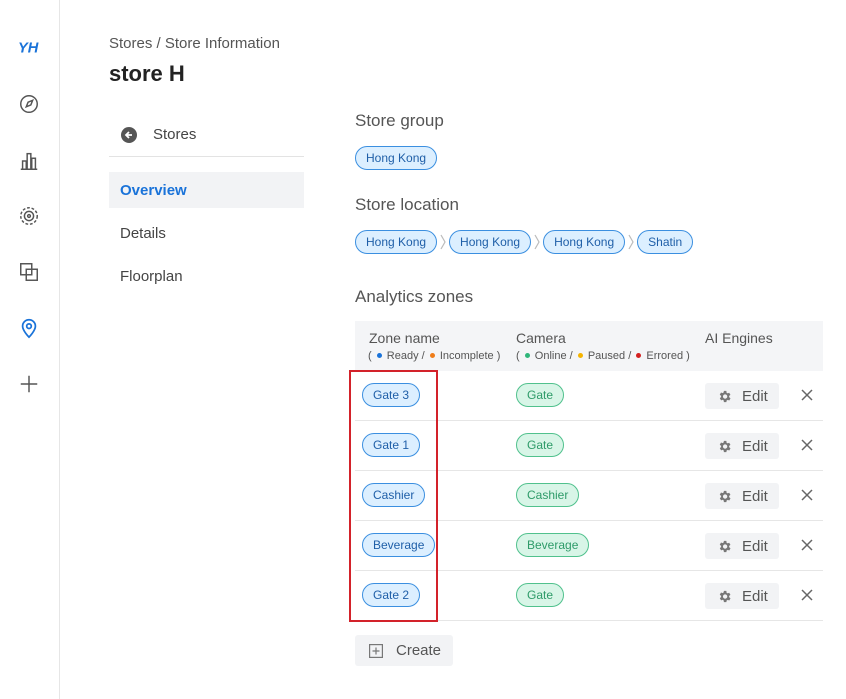  I want to click on camera-header: Camera, so click(541, 338).